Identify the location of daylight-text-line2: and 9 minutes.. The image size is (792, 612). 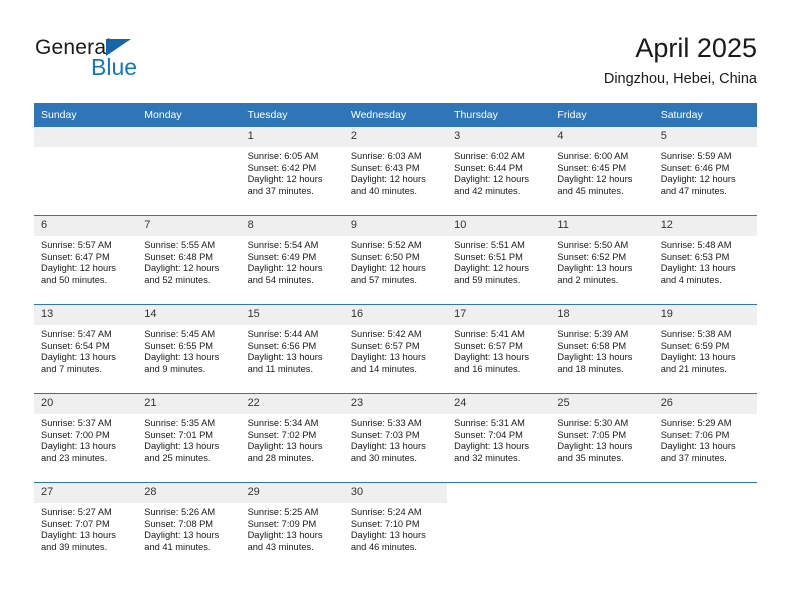
(175, 368).